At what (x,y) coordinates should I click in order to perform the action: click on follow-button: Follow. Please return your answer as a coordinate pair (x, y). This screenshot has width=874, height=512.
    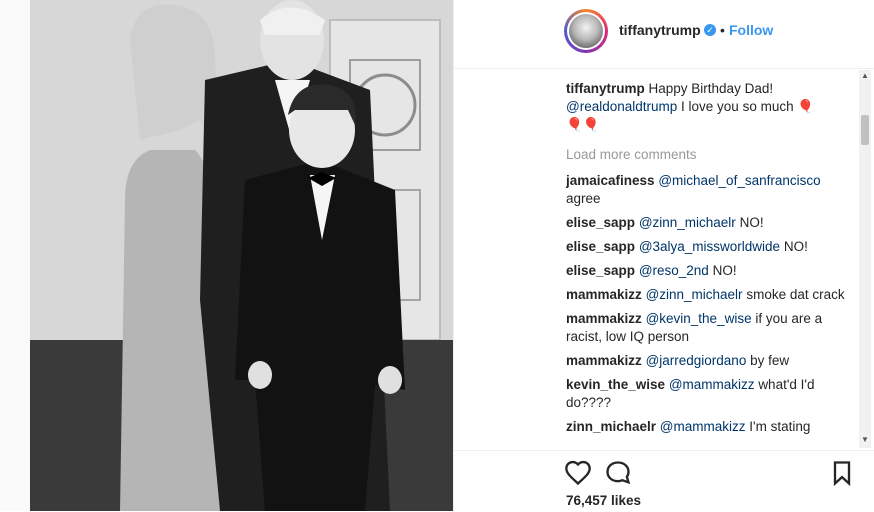
    Looking at the image, I should click on (751, 30).